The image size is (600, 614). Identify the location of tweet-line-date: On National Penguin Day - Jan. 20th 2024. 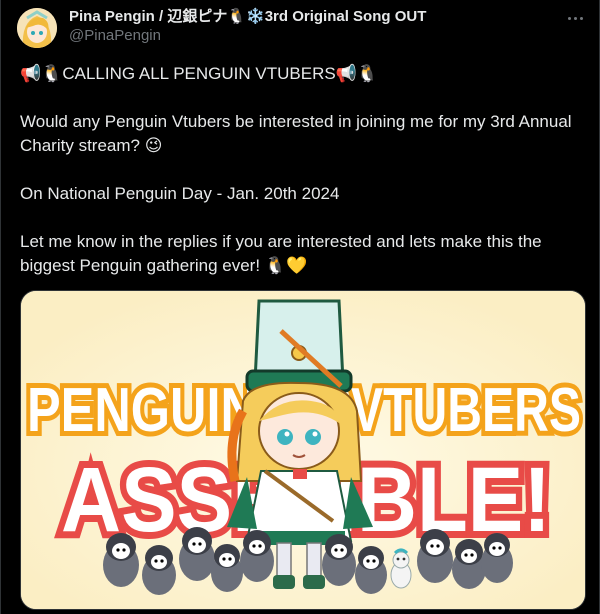
(180, 193).